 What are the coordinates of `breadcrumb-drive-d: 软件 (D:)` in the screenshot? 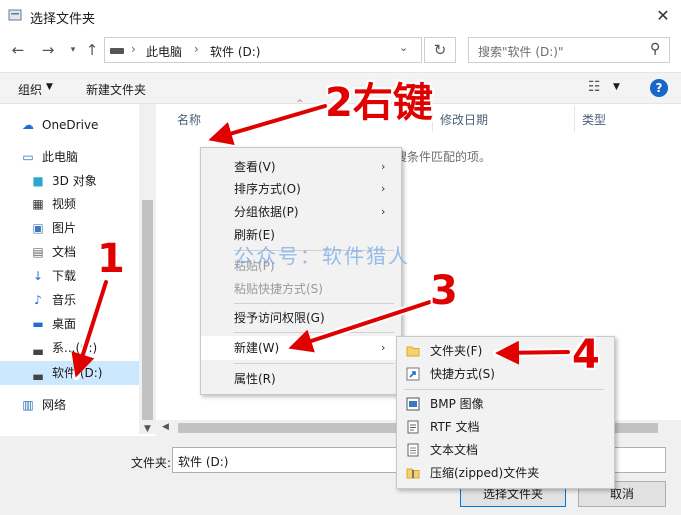 It's located at (235, 51).